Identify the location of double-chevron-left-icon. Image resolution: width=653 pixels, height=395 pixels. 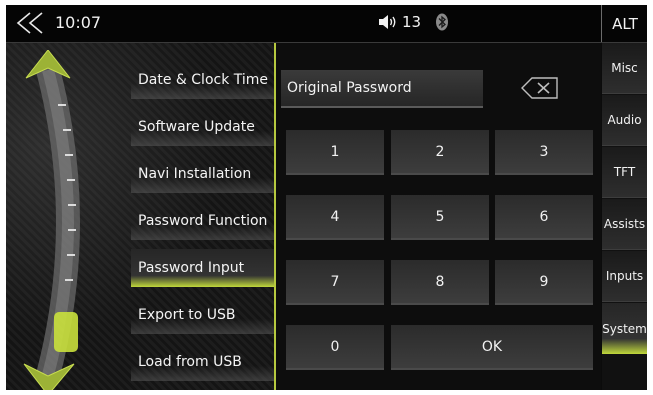
(29, 23).